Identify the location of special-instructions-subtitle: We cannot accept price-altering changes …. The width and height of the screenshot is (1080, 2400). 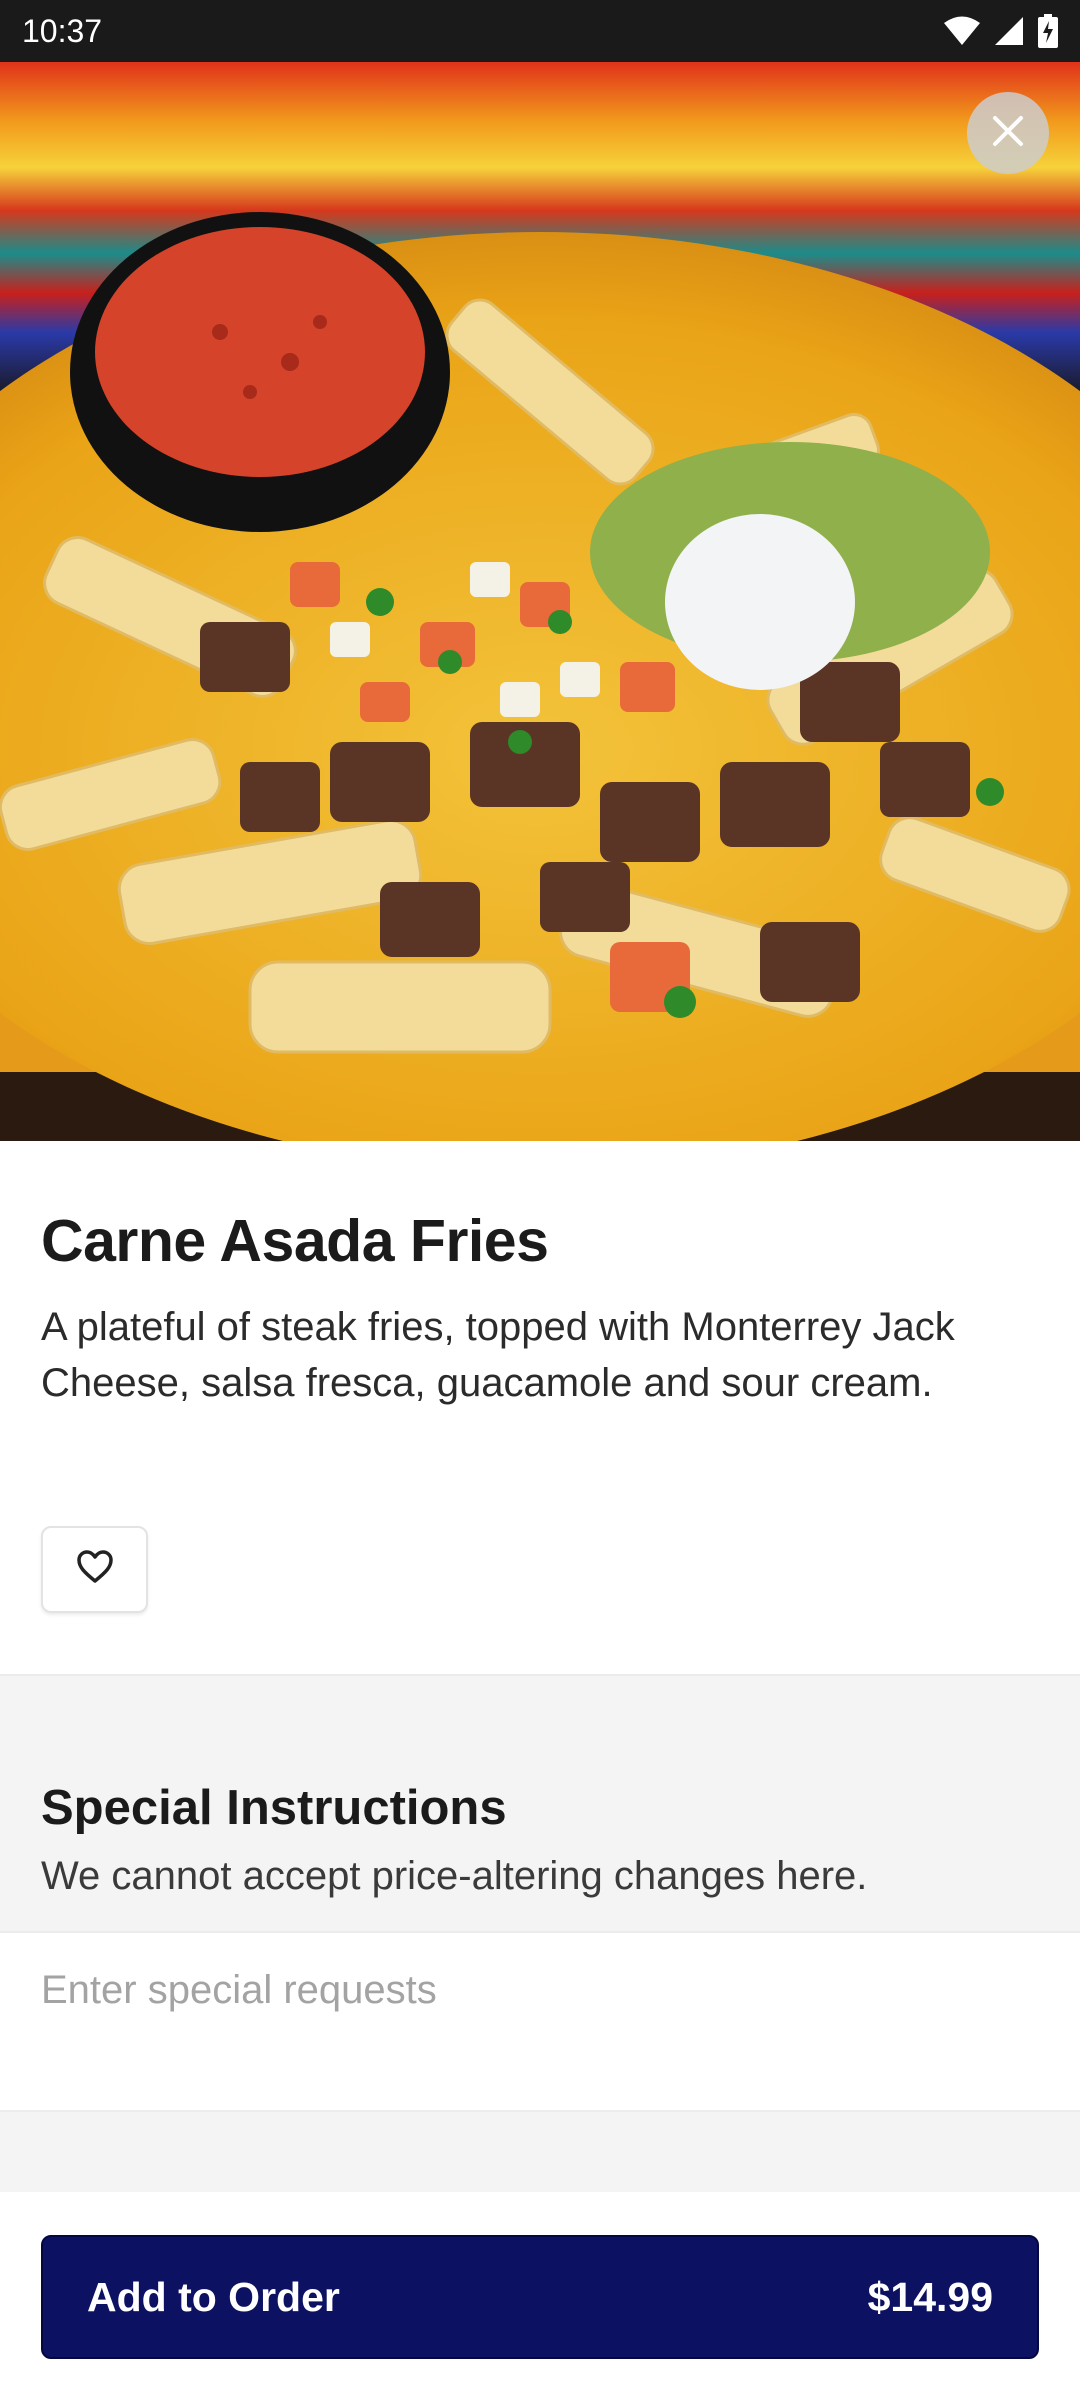
(454, 1876).